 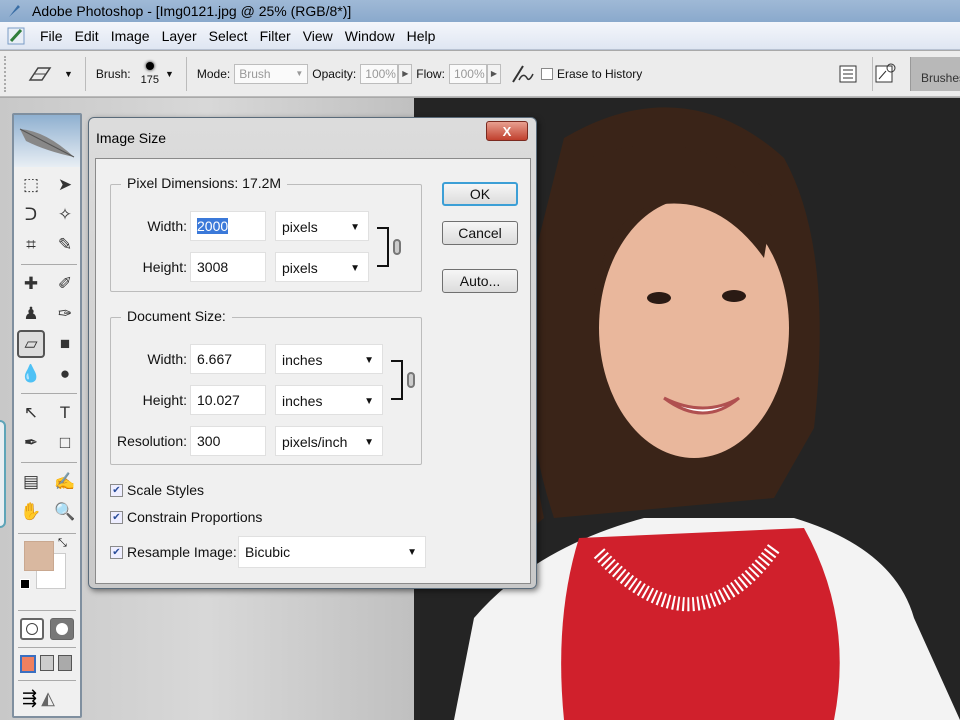 What do you see at coordinates (935, 74) in the screenshot?
I see `brushes-palette-tab: Brushes` at bounding box center [935, 74].